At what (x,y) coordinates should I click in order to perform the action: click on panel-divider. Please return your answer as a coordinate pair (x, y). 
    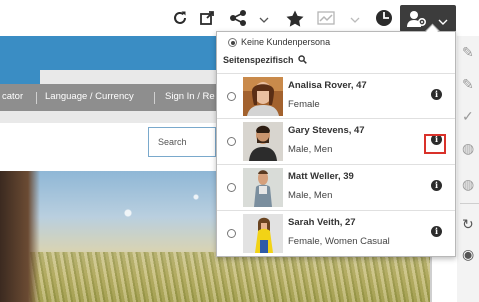
    Looking at the image, I should click on (469, 203).